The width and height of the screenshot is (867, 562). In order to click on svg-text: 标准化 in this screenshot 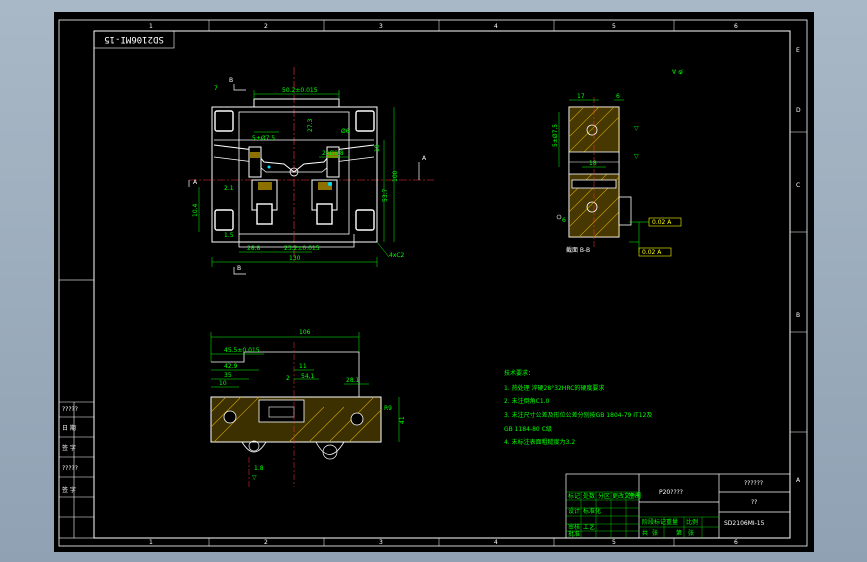, I will do `click(592, 511)`.